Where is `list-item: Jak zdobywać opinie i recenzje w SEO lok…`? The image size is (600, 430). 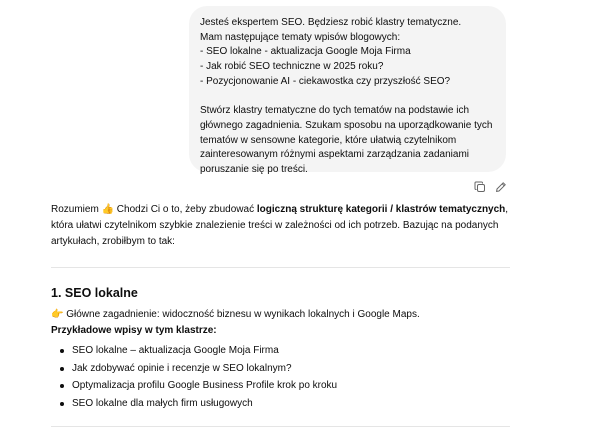 list-item: Jak zdobywać opinie i recenzje w SEO lok… is located at coordinates (194, 369).